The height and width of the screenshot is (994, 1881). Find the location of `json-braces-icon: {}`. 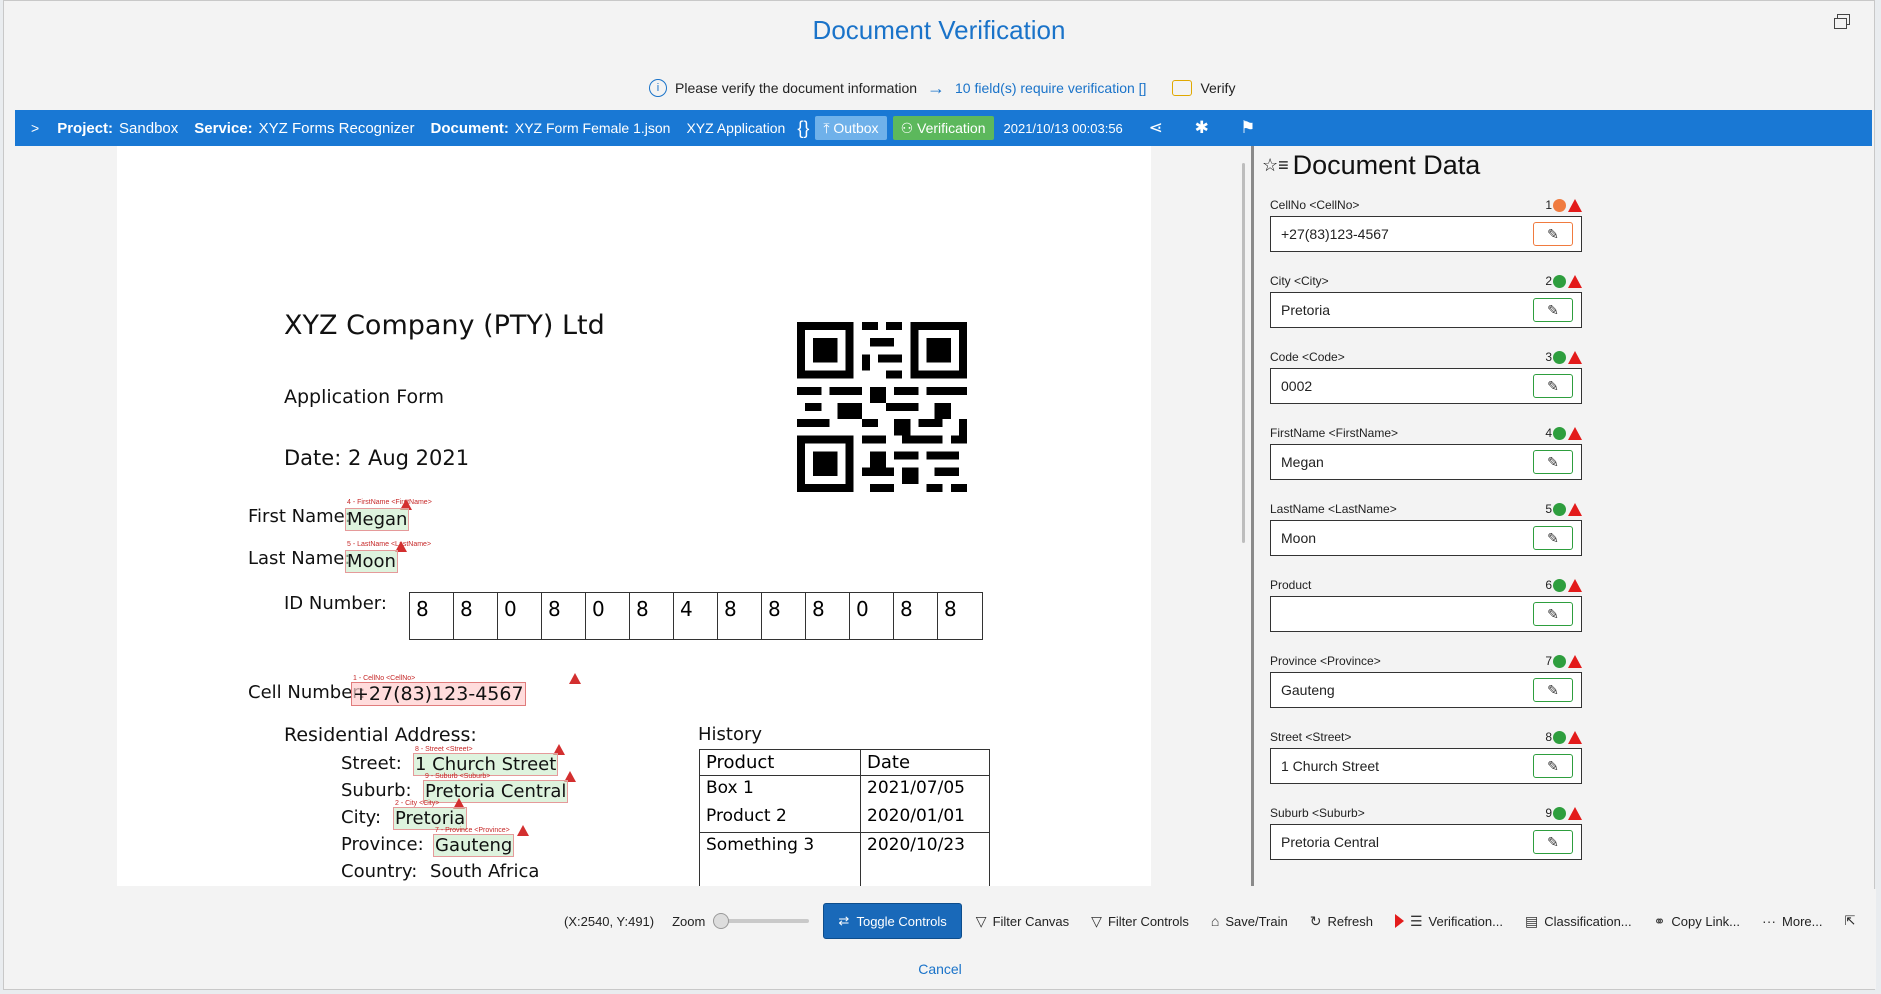

json-braces-icon: {} is located at coordinates (803, 128).